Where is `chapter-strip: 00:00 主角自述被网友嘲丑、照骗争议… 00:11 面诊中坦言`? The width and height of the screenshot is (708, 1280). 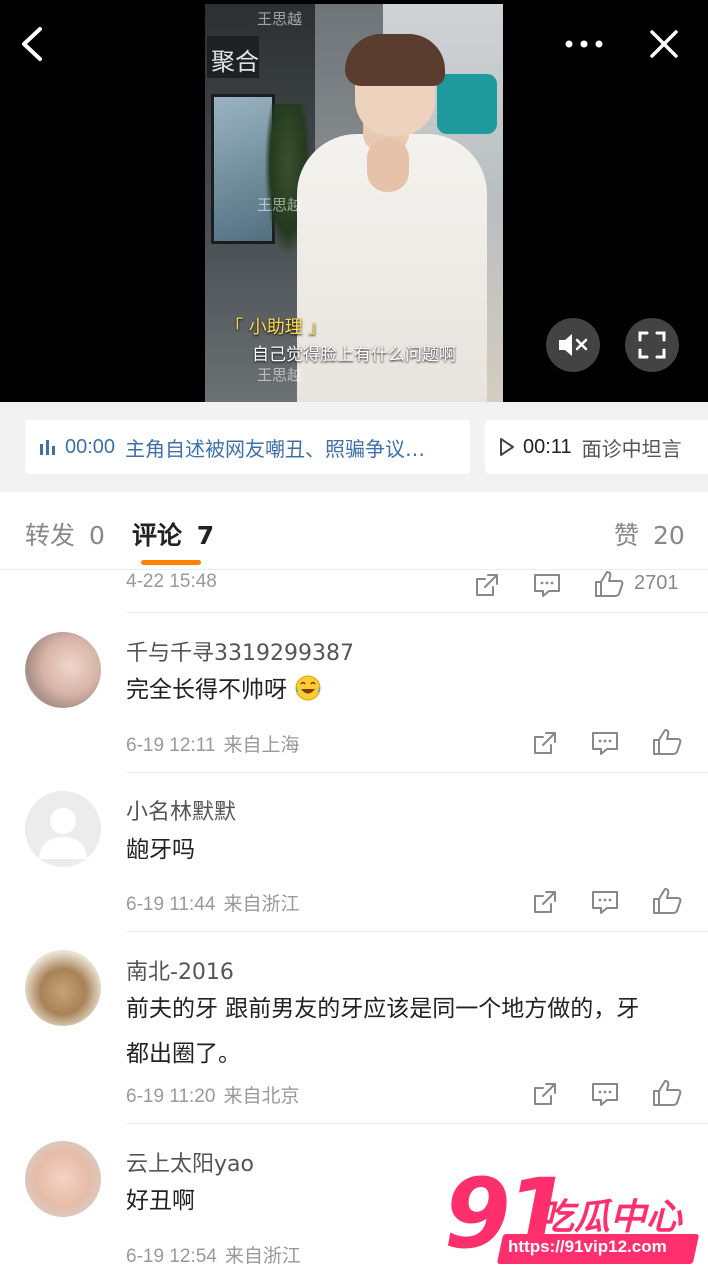 chapter-strip: 00:00 主角自述被网友嘲丑、照骗争议… 00:11 面诊中坦言 is located at coordinates (354, 447).